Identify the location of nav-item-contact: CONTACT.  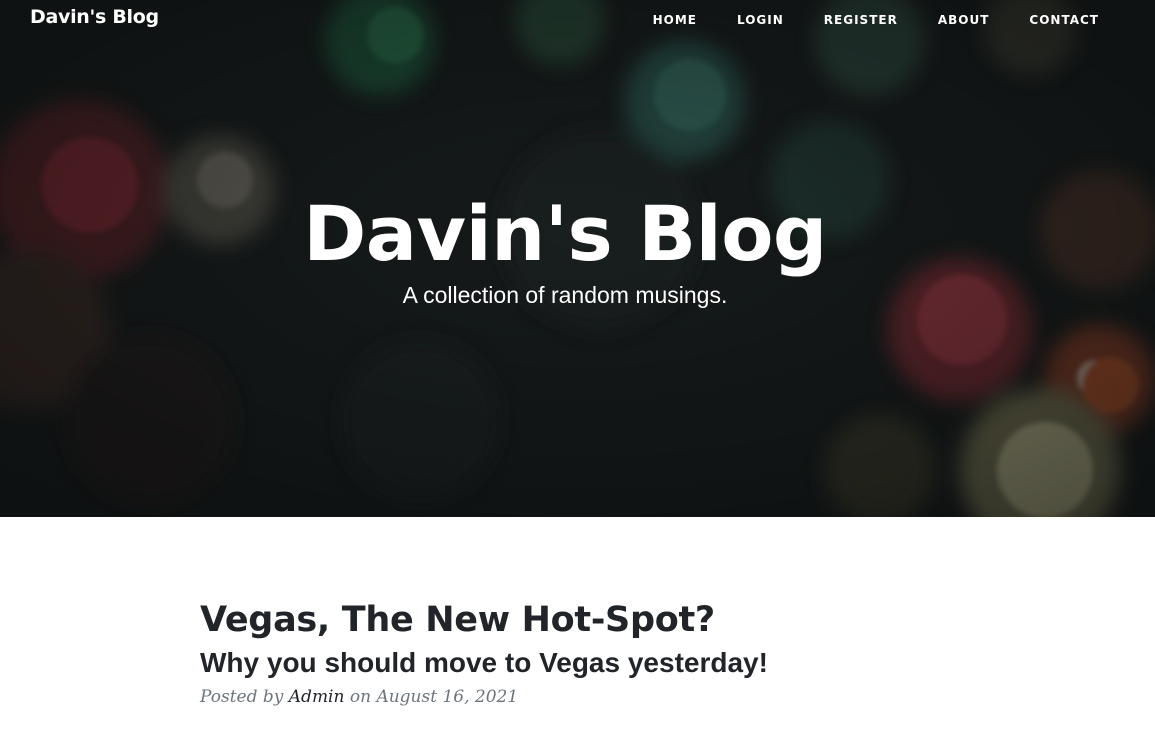
(1064, 20).